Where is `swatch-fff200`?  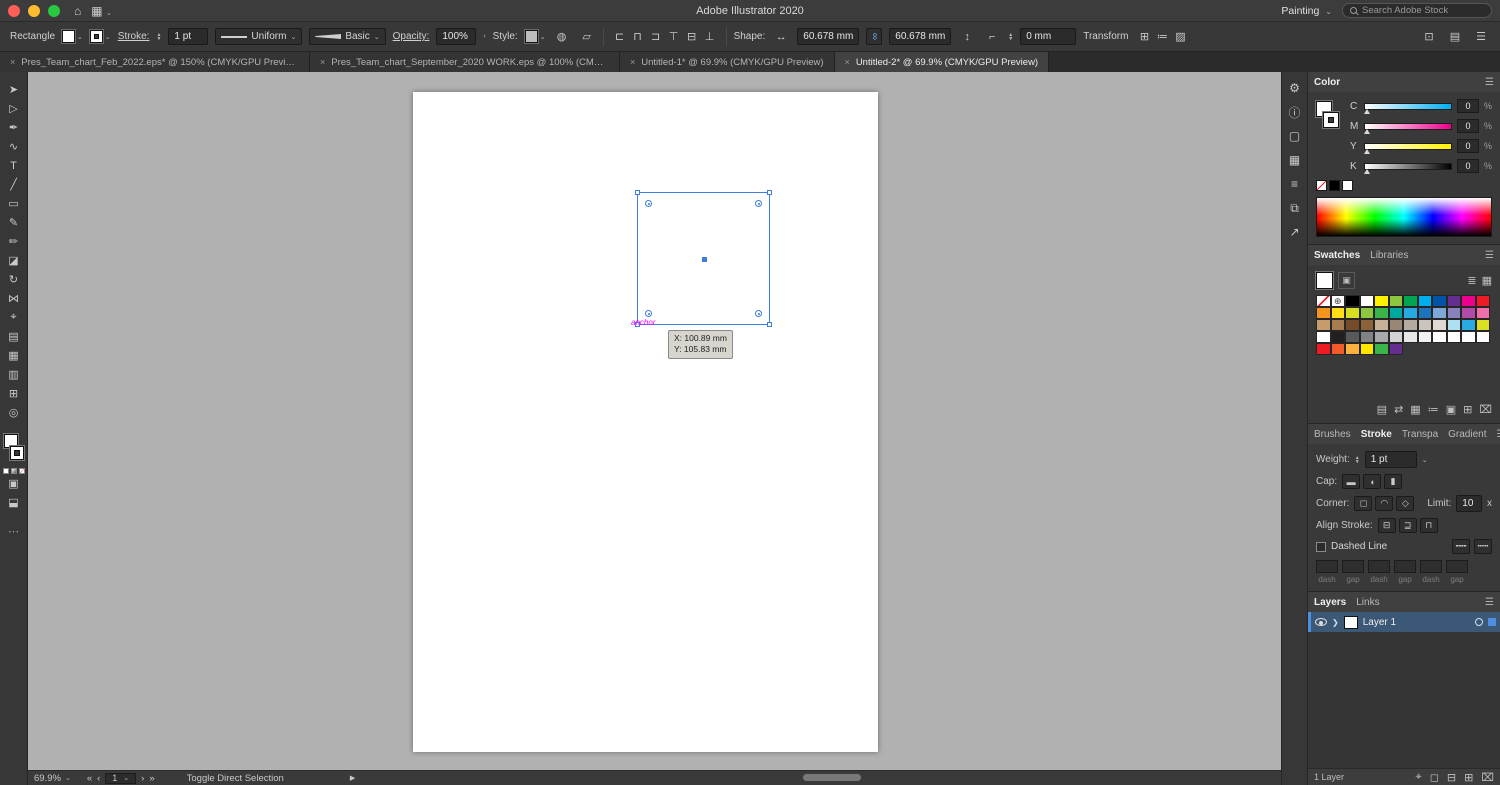
swatch-fff200 is located at coordinates (1381, 301).